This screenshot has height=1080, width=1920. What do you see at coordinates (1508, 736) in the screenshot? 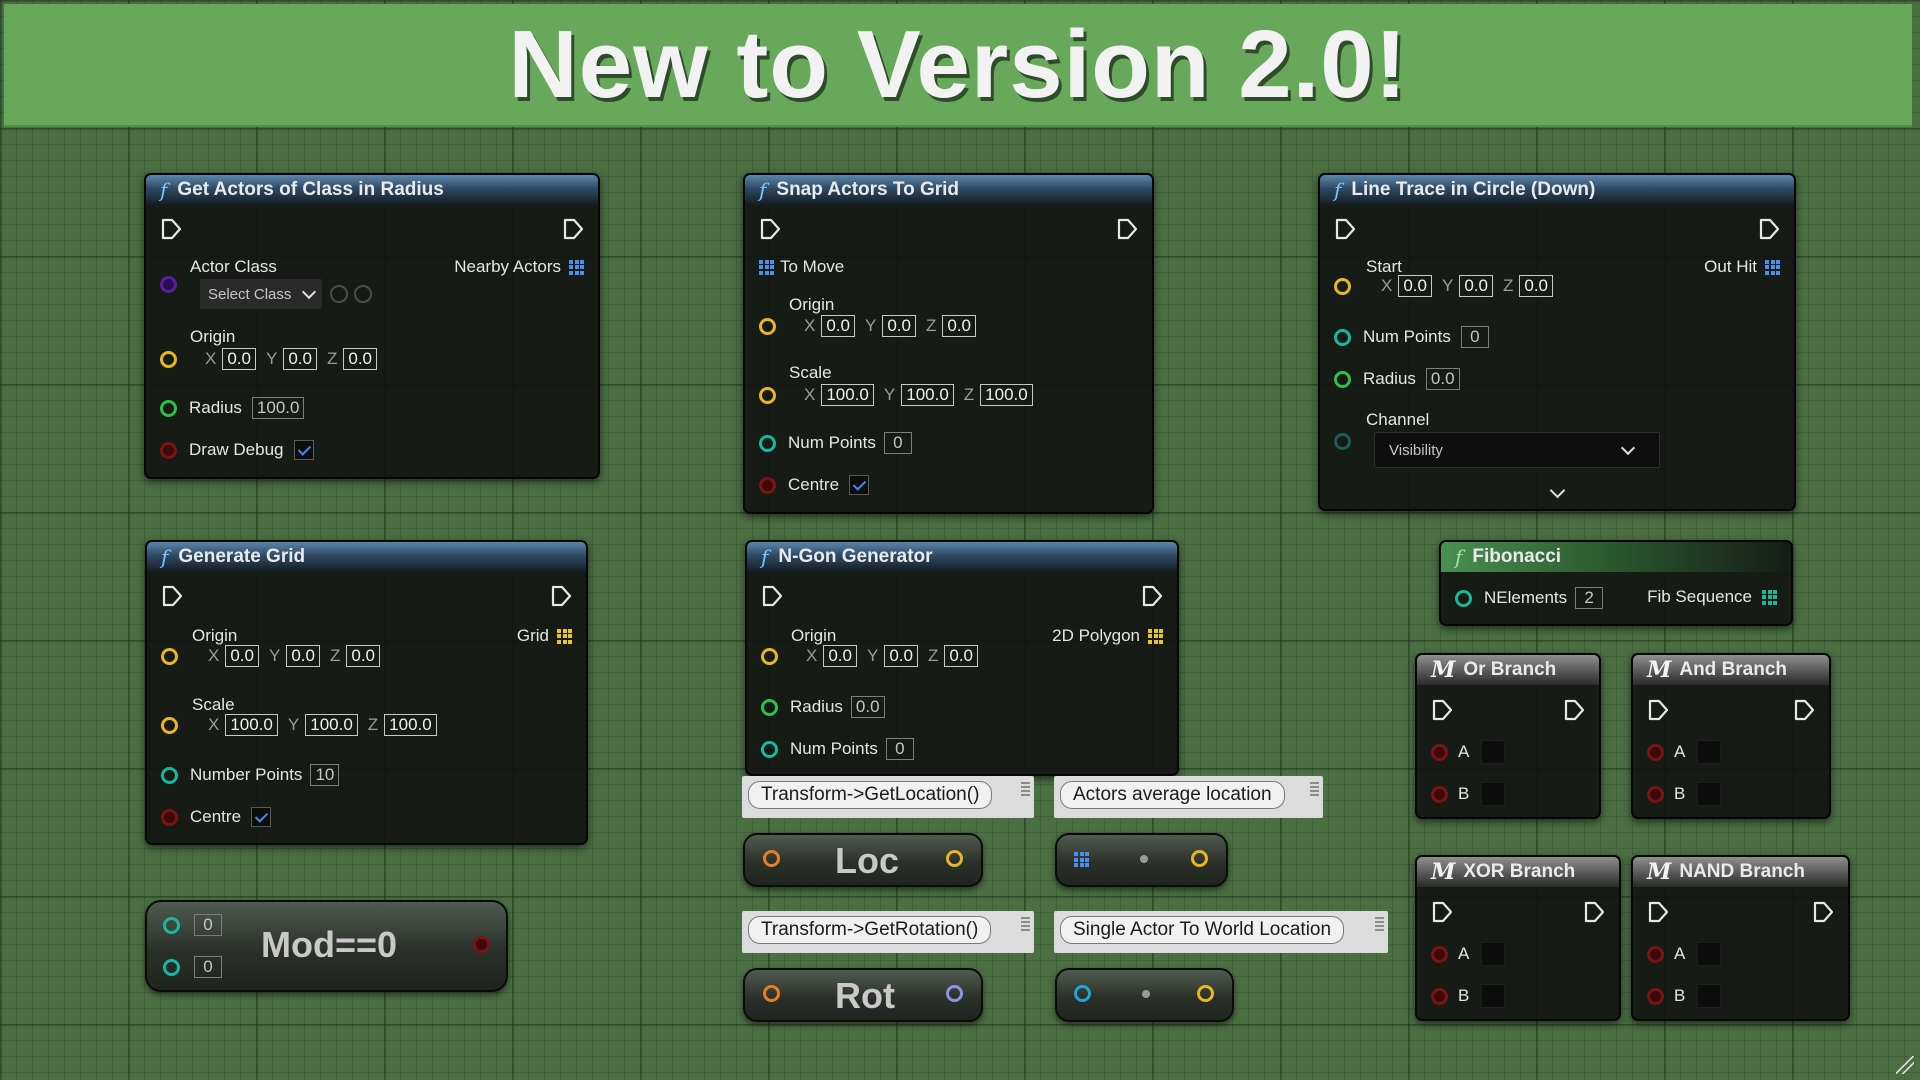
I see `node-or-branch: M Or Branch A B` at bounding box center [1508, 736].